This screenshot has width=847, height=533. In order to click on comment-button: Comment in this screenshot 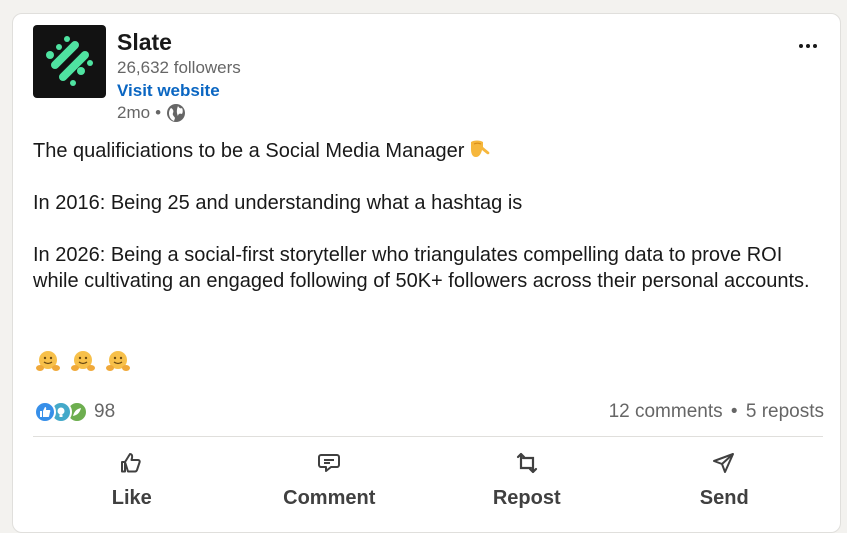, I will do `click(330, 481)`.